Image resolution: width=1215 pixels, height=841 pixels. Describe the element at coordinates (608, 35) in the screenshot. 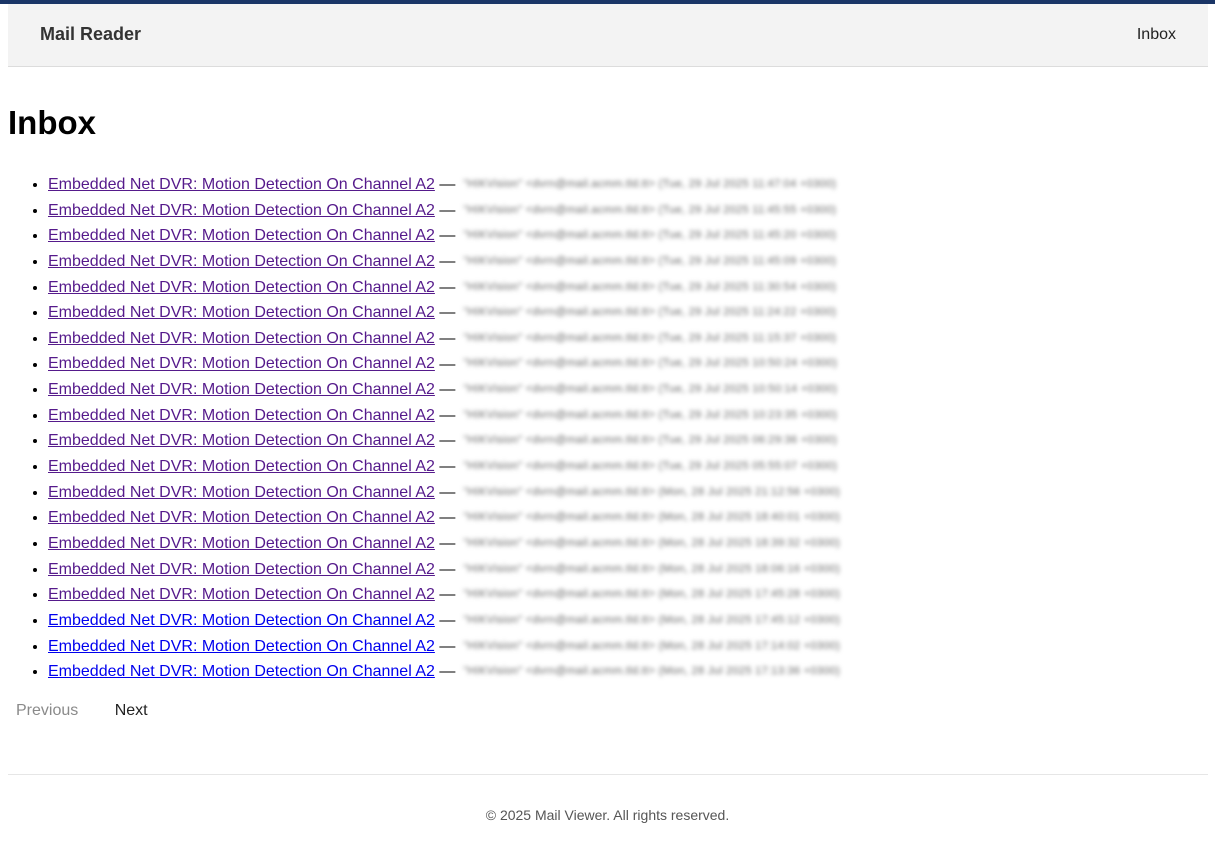

I see `navbar: Mail Reader Inbox` at that location.